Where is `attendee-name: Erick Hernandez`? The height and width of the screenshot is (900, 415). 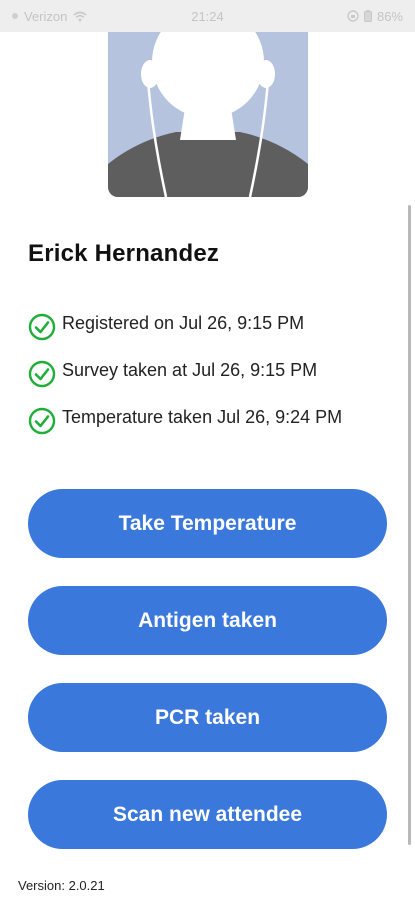
attendee-name: Erick Hernandez is located at coordinates (124, 253).